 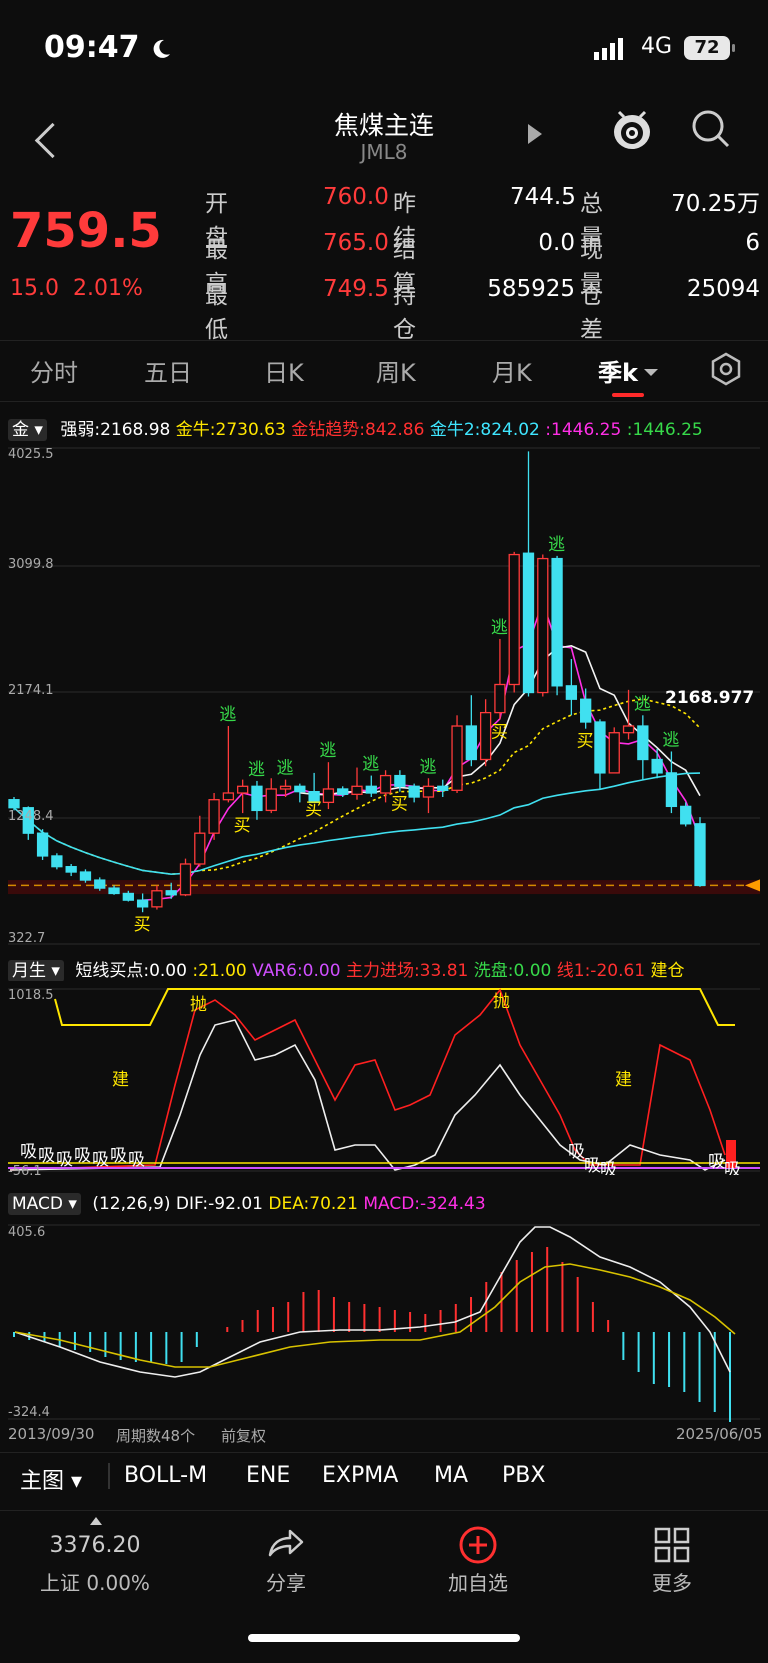 What do you see at coordinates (543, 197) in the screenshot?
I see `quote-value: 744.5` at bounding box center [543, 197].